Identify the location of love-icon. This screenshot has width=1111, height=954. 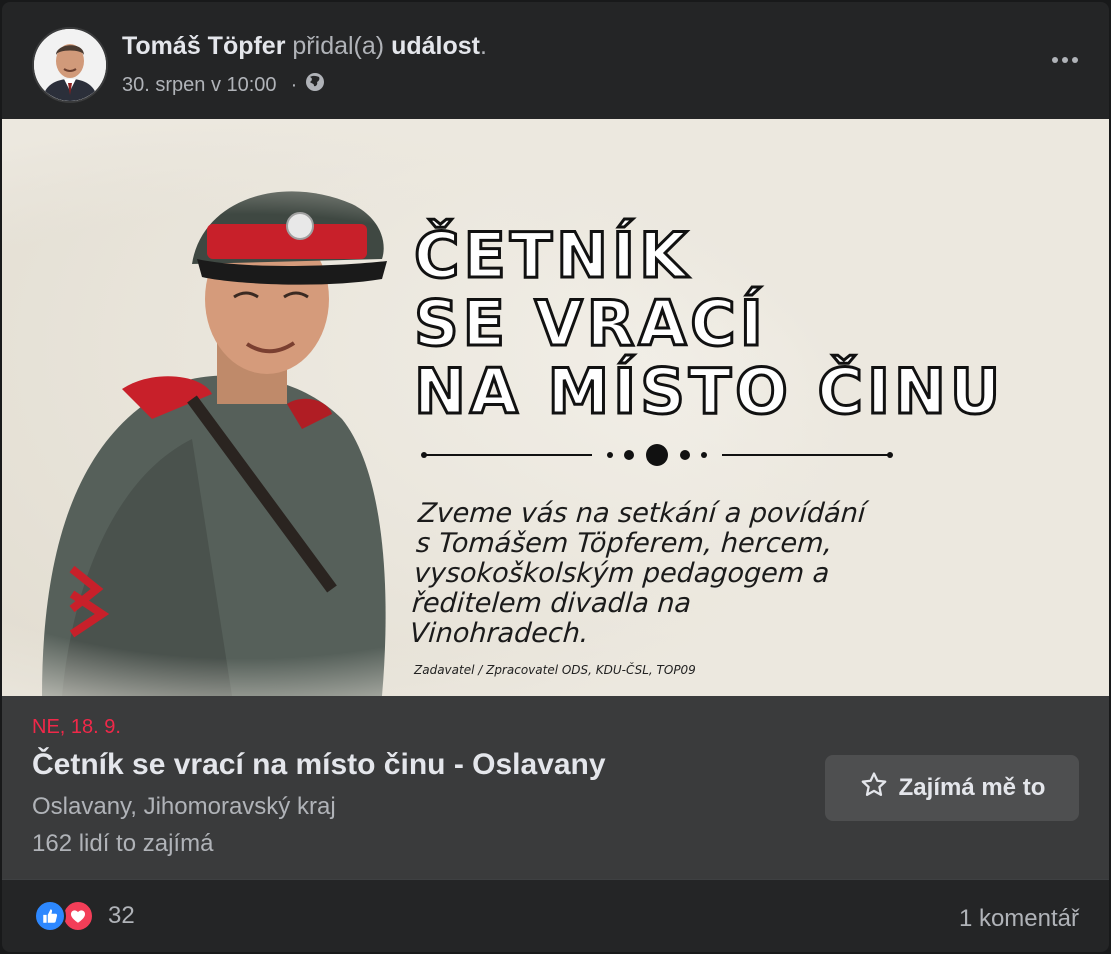
(78, 916).